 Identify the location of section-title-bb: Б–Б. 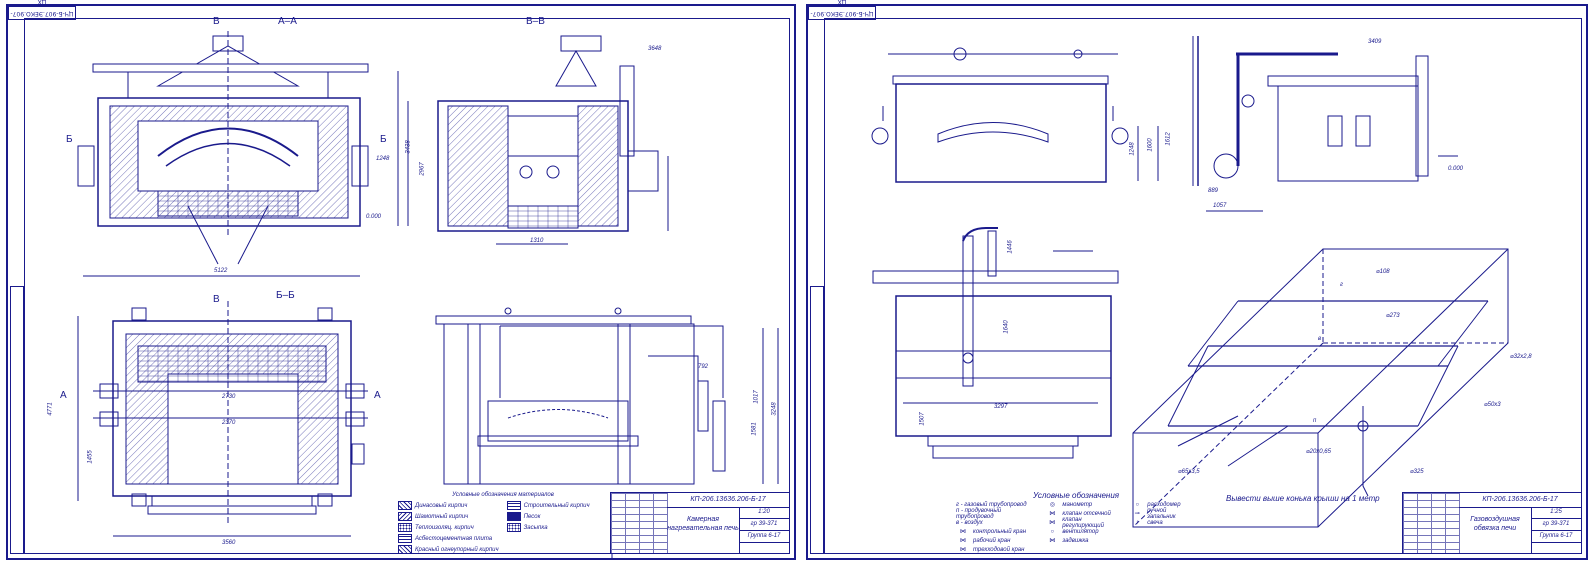
(285, 295).